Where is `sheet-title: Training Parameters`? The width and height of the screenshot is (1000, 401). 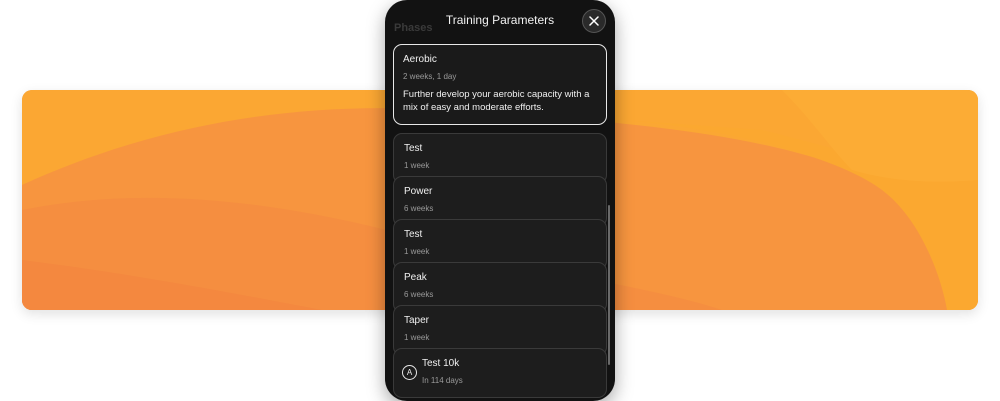 sheet-title: Training Parameters is located at coordinates (500, 20).